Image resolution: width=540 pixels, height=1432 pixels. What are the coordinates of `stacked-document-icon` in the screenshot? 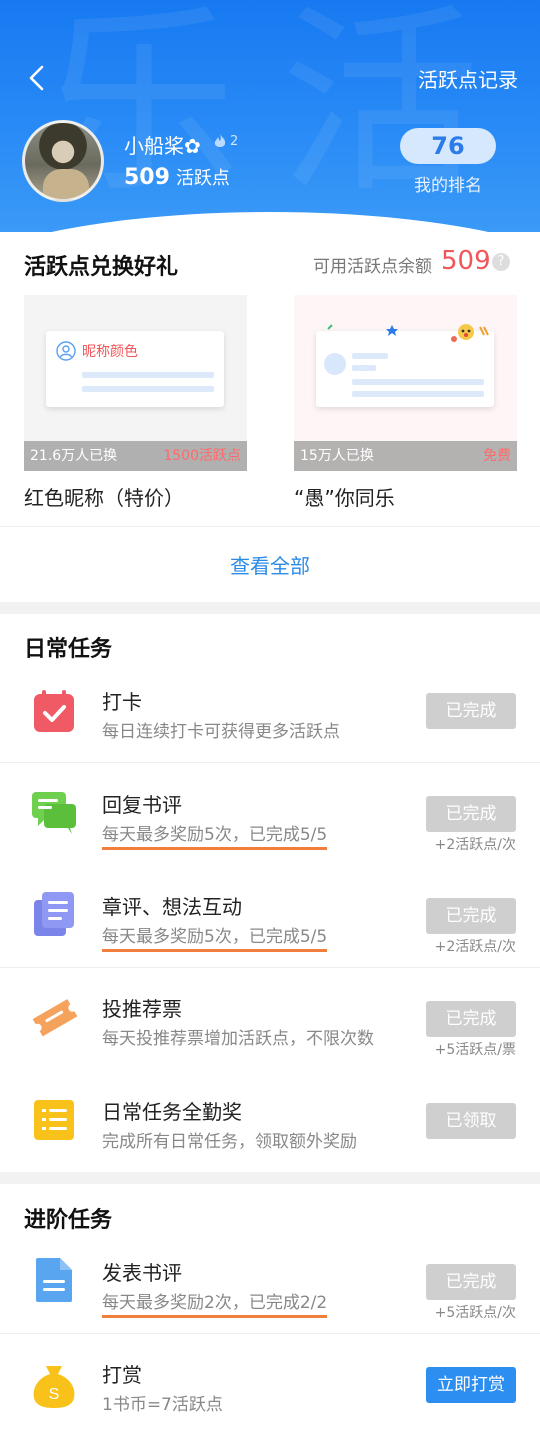 It's located at (54, 914).